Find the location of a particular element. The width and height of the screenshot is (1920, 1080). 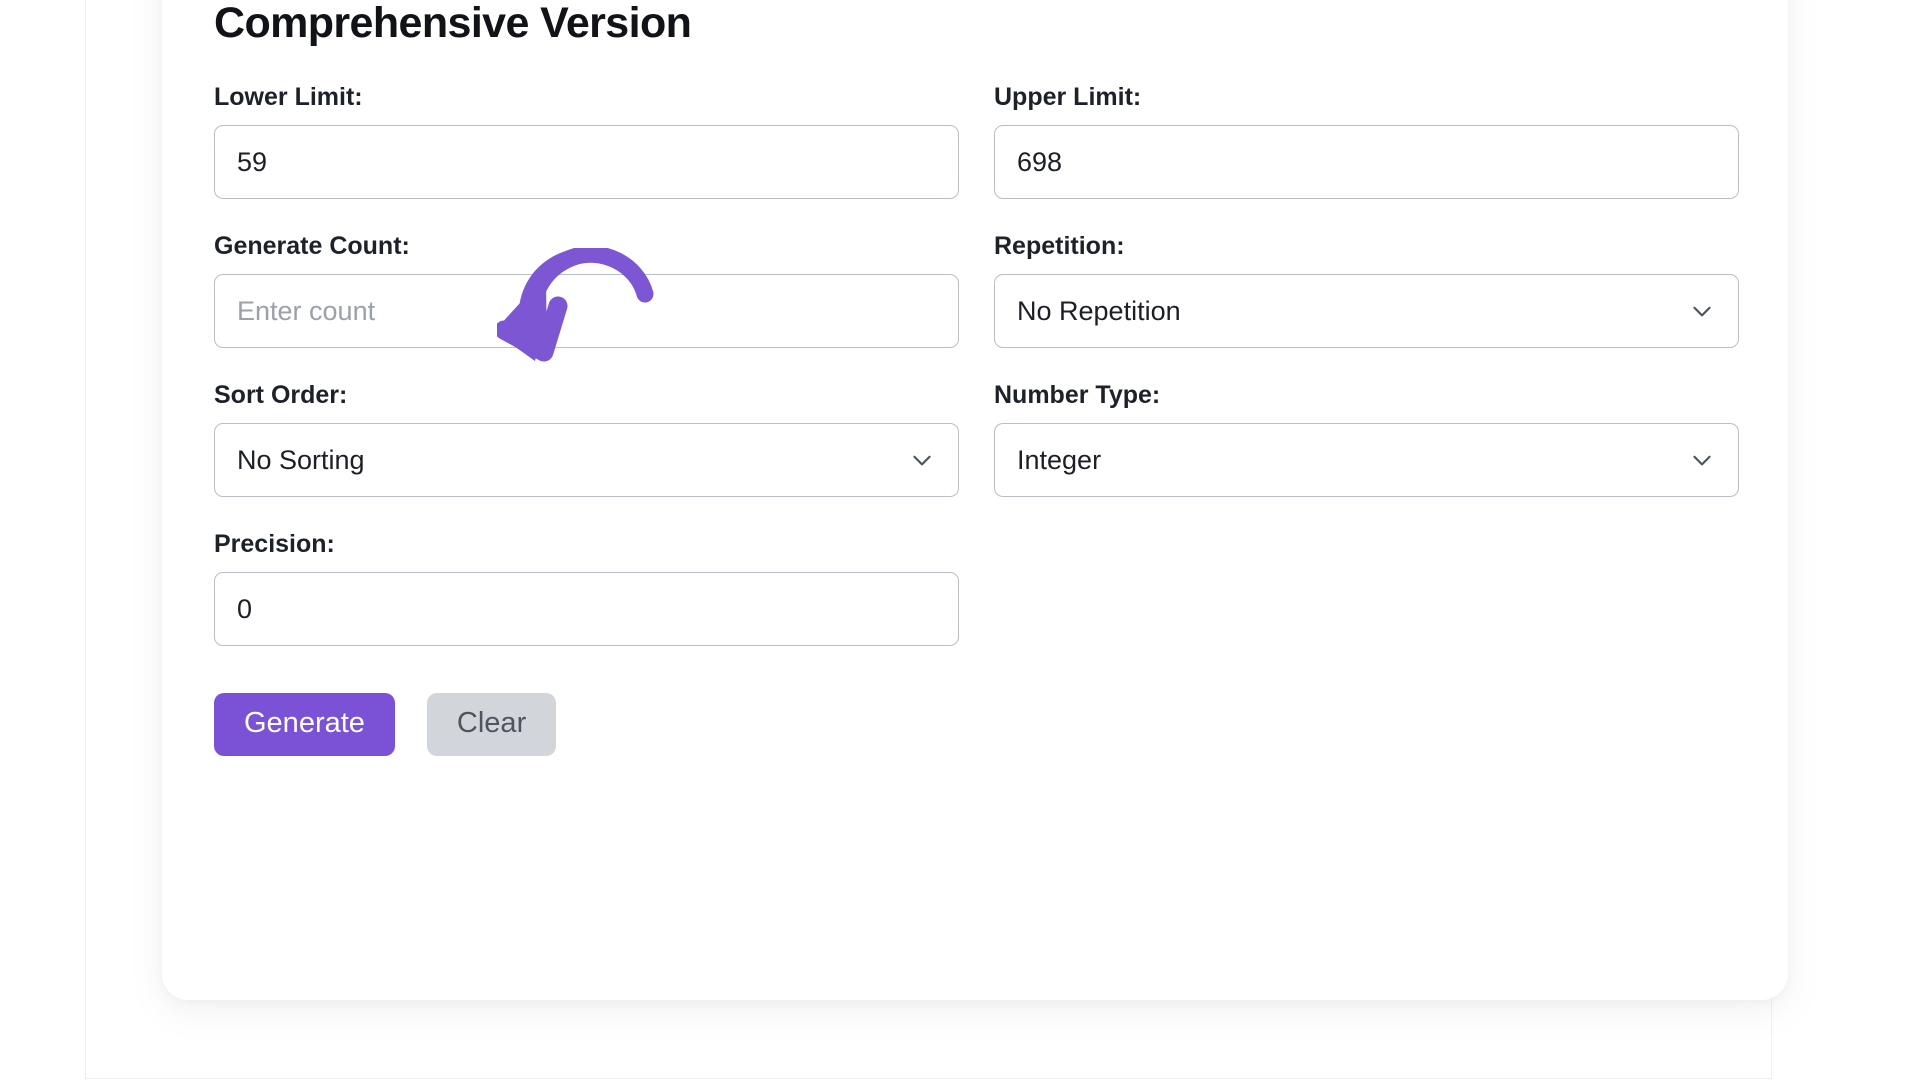

field-number-type: Number Type: Integer is located at coordinates (1366, 456).